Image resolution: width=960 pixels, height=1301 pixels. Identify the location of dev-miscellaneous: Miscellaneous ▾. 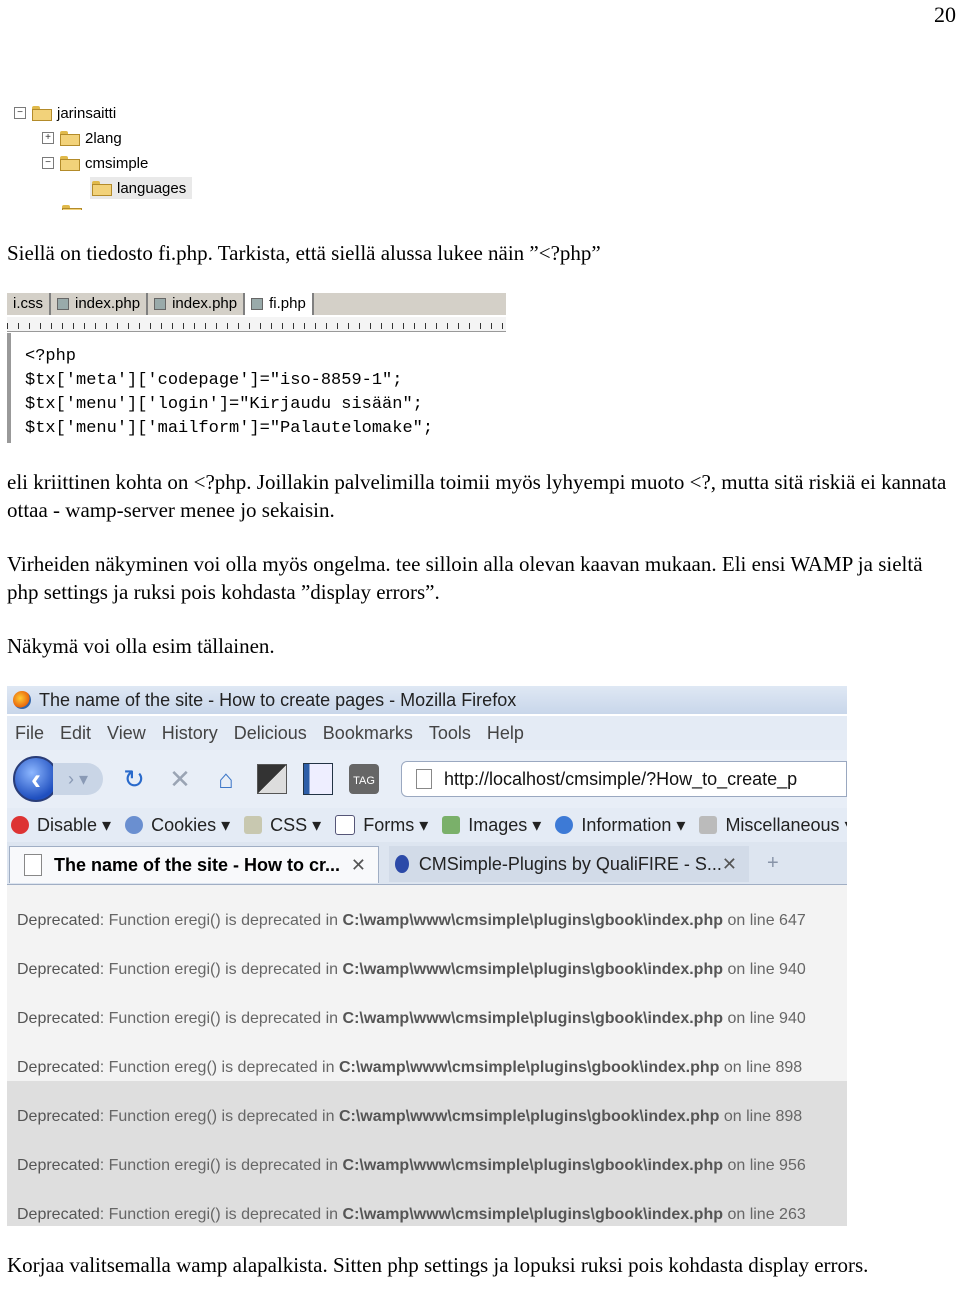
(773, 825).